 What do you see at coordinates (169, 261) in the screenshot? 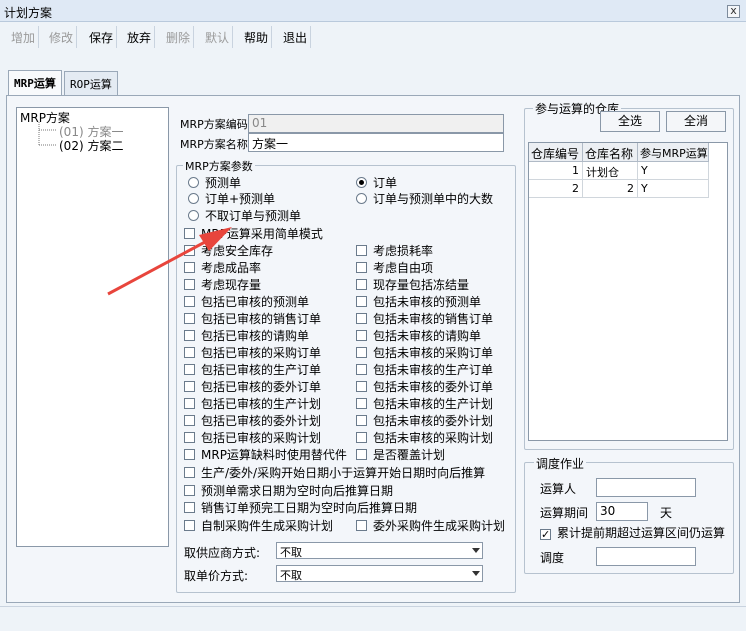
I see `annotation-arrow-icon` at bounding box center [169, 261].